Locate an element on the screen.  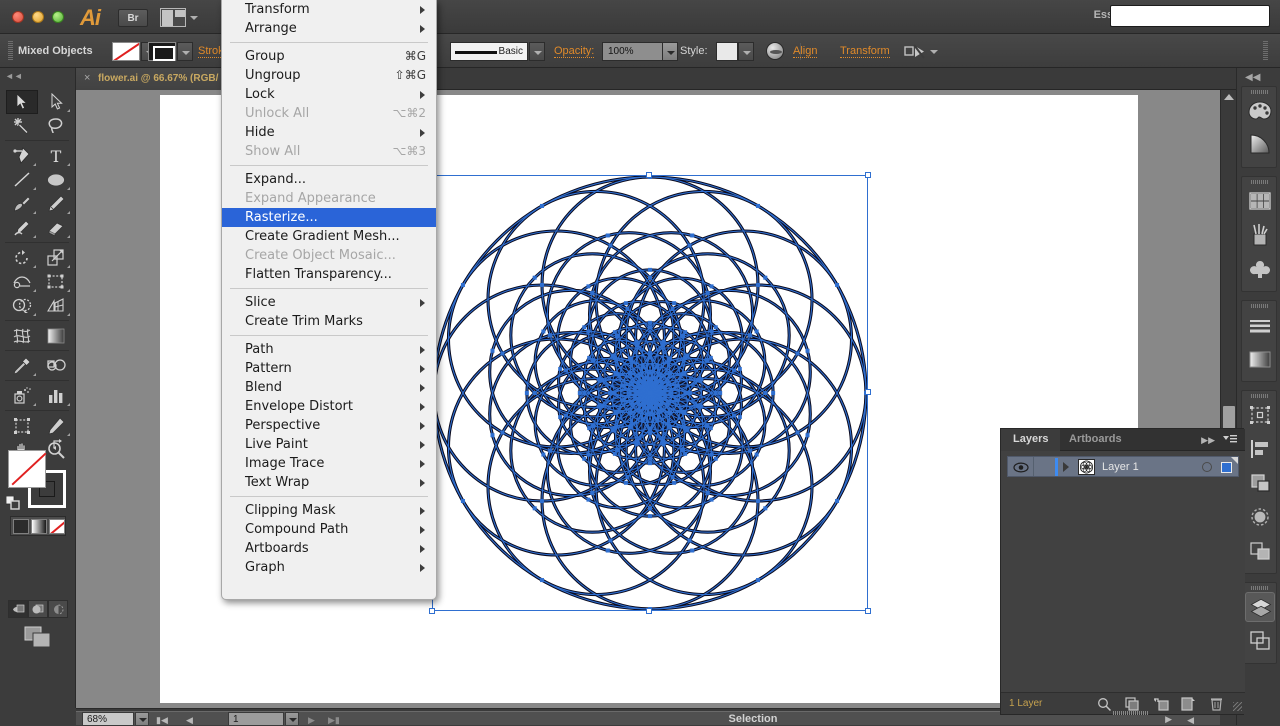
menu-item-graph: Graph is located at coordinates (329, 567).